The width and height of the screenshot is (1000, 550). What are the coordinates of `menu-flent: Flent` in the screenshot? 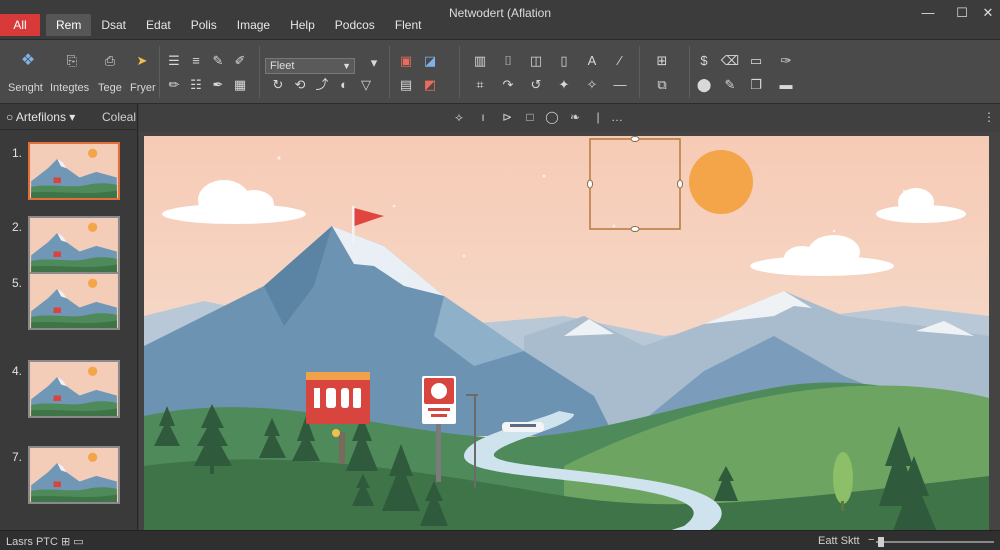 It's located at (408, 25).